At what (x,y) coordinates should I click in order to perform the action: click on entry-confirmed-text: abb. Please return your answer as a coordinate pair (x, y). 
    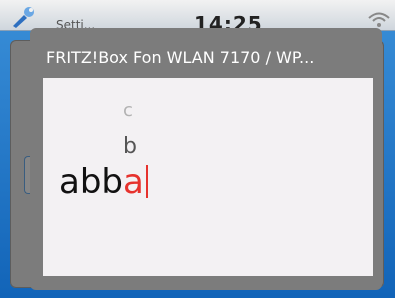
    Looking at the image, I should click on (91, 182).